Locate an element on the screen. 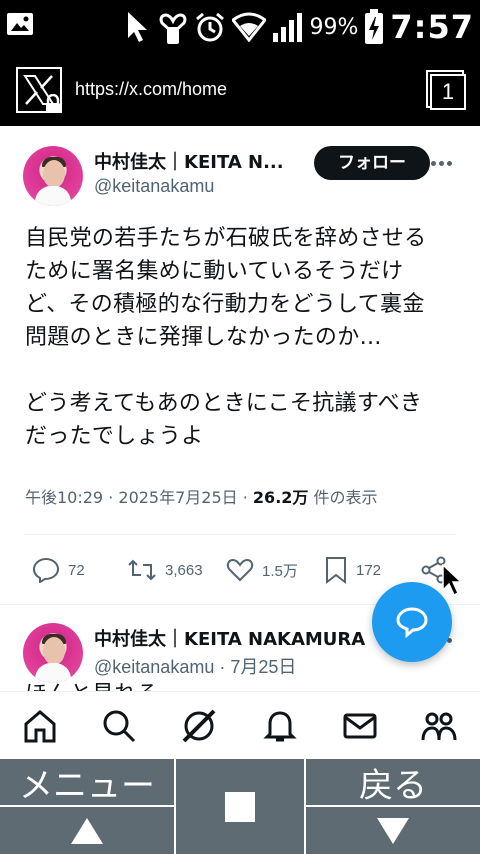 The width and height of the screenshot is (480, 854). menu-label: メニュー is located at coordinates (87, 785).